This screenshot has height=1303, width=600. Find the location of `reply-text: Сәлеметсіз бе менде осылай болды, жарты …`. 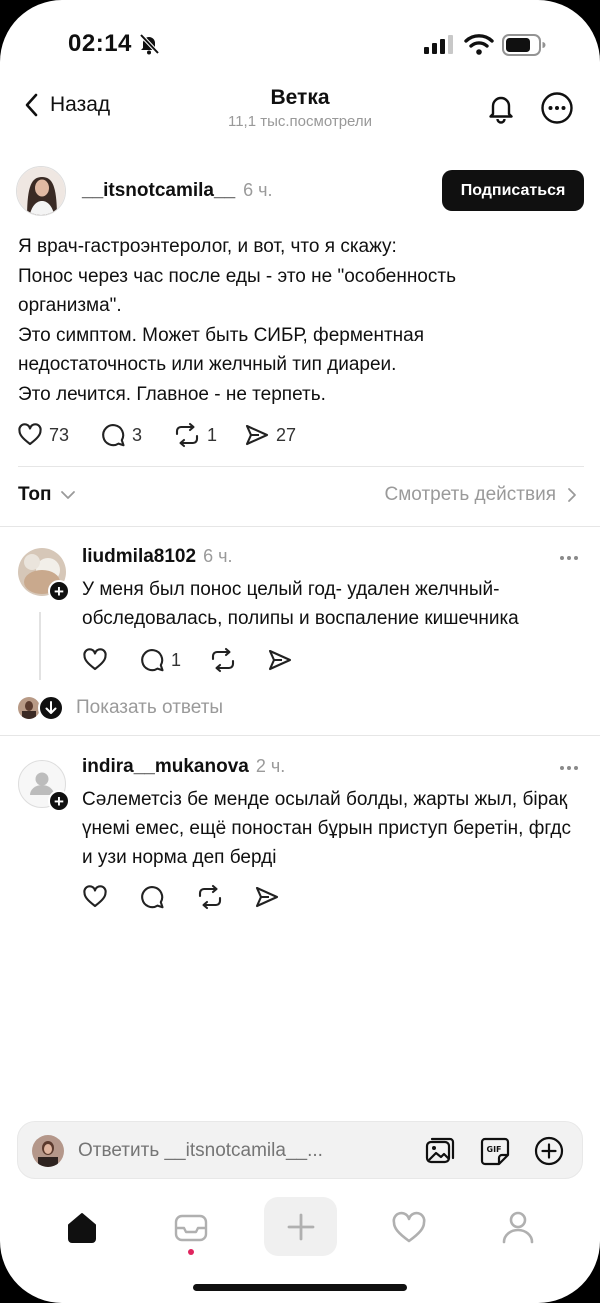

reply-text: Сәлеметсіз бе менде осылай болды, жарты … is located at coordinates (326, 828).